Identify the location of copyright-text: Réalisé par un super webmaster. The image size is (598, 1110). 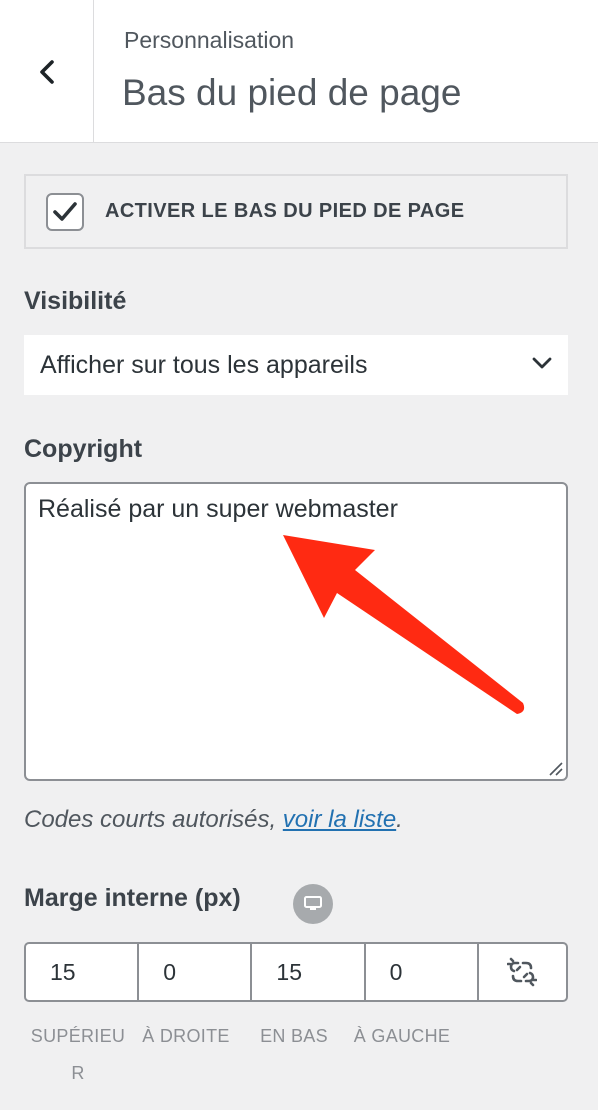
(218, 509).